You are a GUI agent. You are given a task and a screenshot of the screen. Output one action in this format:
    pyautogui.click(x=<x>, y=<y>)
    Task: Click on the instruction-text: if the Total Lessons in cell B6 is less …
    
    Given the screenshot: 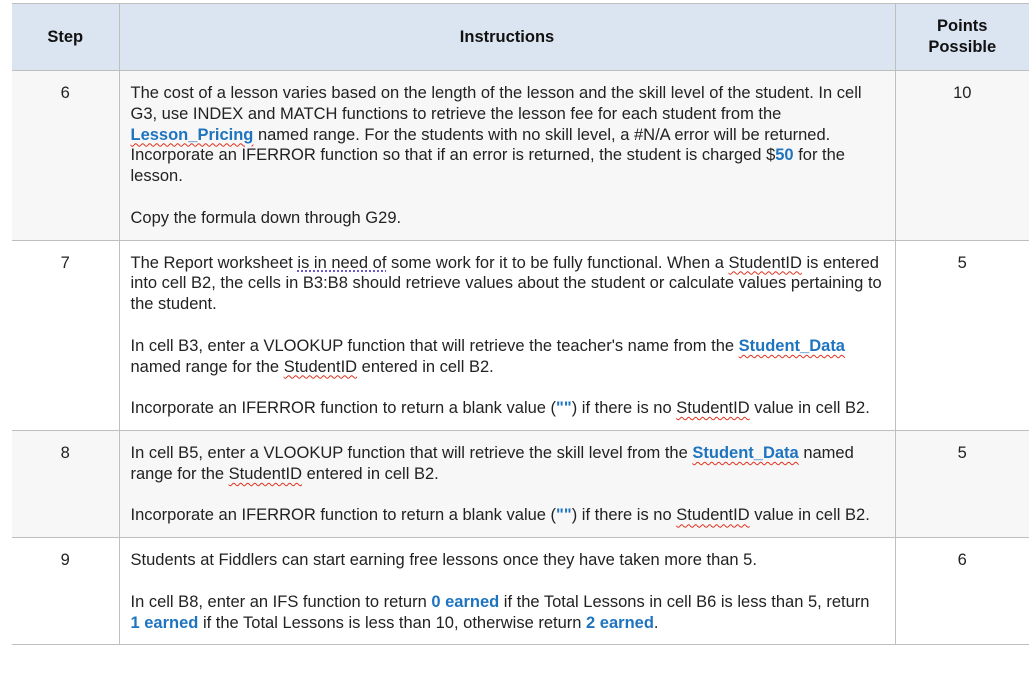 What is the action you would take?
    pyautogui.click(x=684, y=601)
    